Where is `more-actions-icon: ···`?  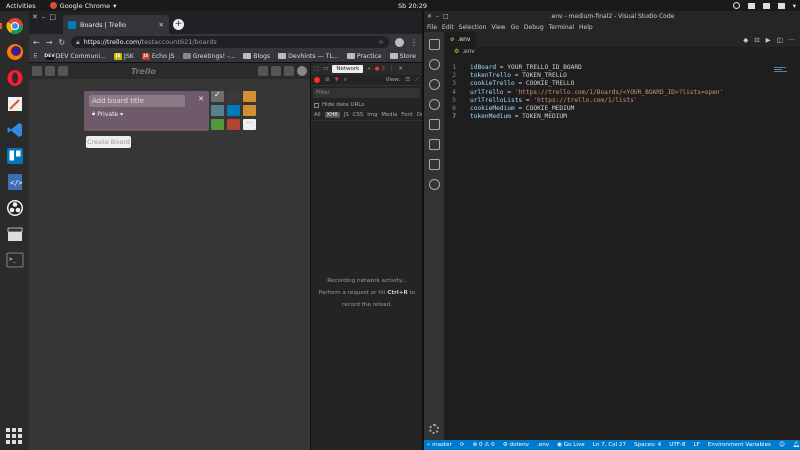 more-actions-icon: ··· is located at coordinates (792, 40).